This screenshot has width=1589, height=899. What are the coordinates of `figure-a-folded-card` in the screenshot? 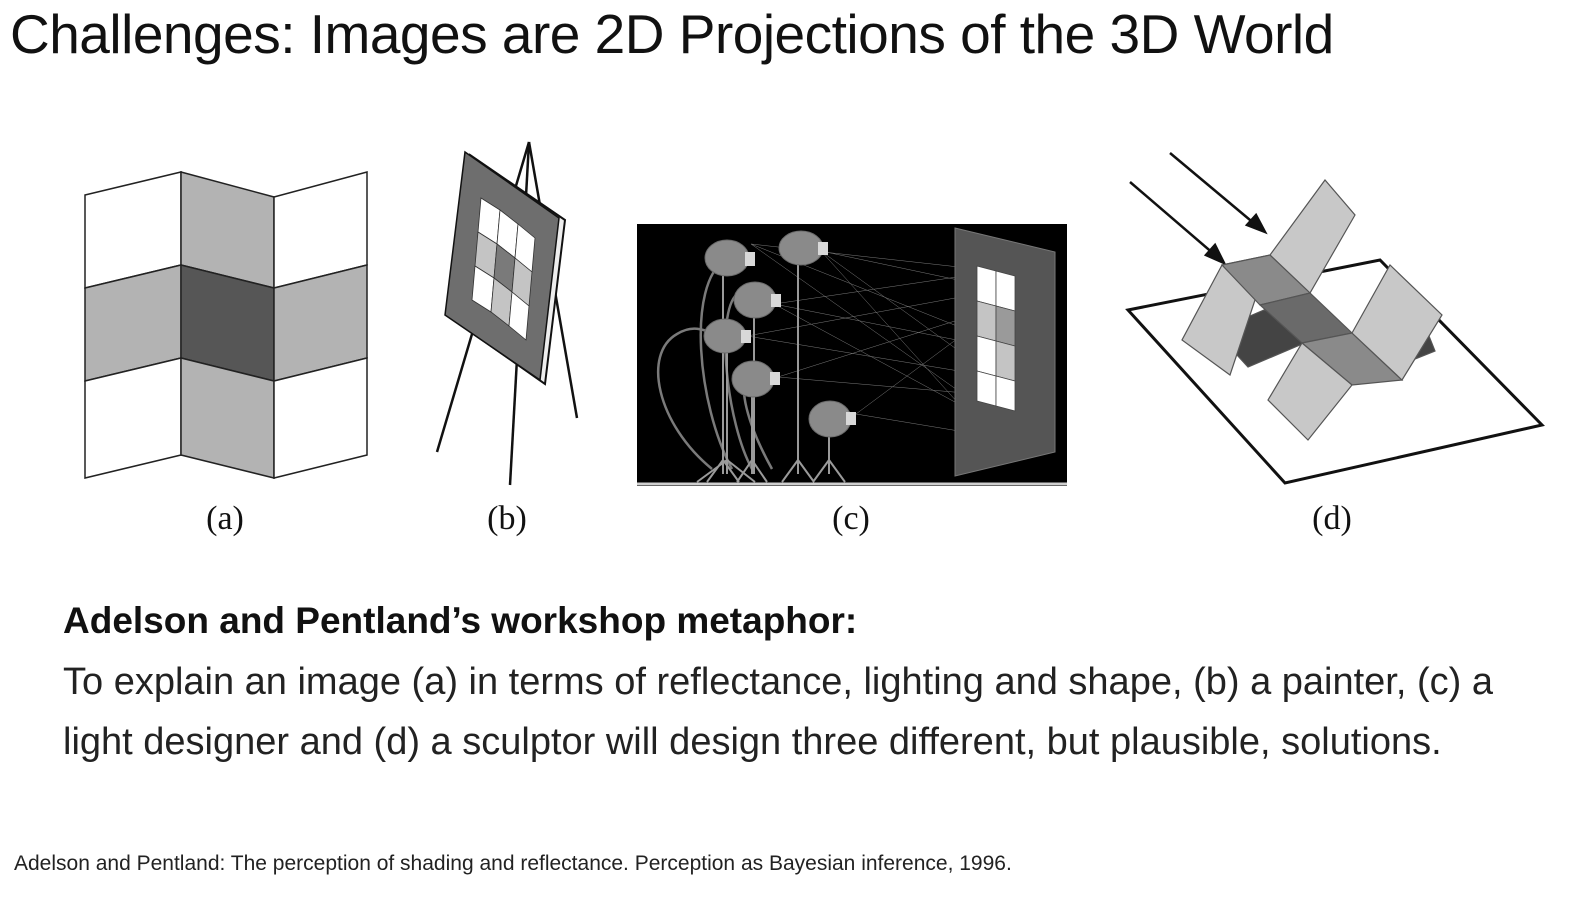 It's located at (226, 325).